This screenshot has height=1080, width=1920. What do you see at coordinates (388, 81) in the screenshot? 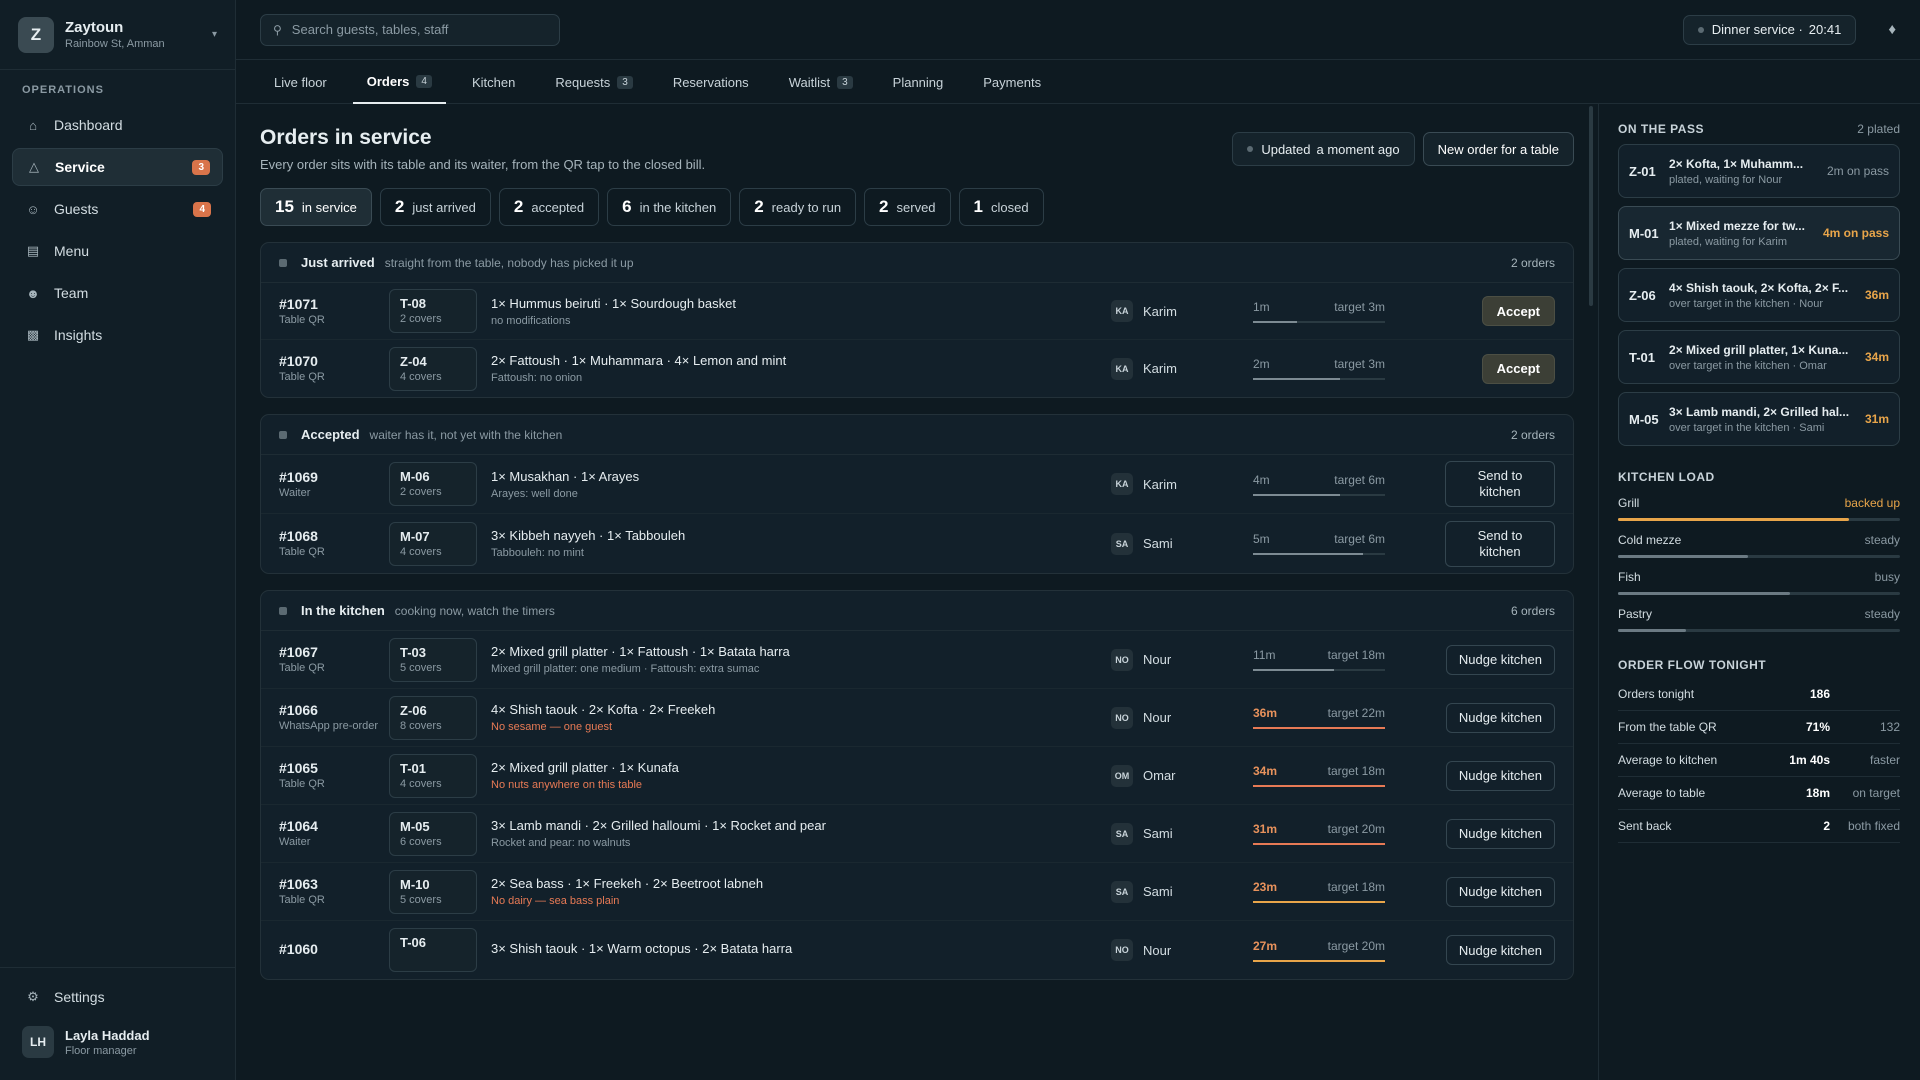
I see `tab-label: Orders` at bounding box center [388, 81].